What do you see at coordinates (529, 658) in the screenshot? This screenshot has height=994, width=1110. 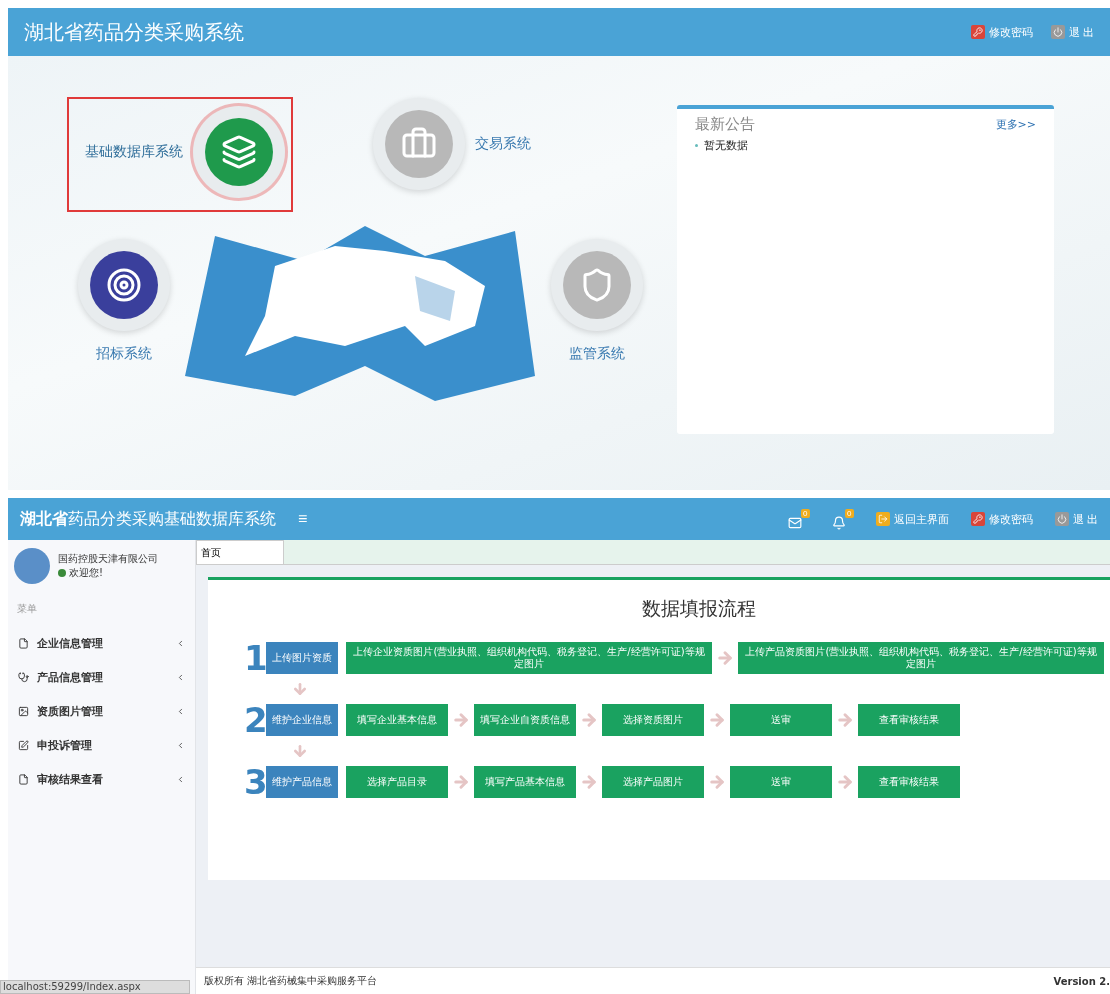 I see `flow-step: 上传企业资质图片(营业执照、组织机构代码、税务登记、生产/经营许可证)等规定图片` at bounding box center [529, 658].